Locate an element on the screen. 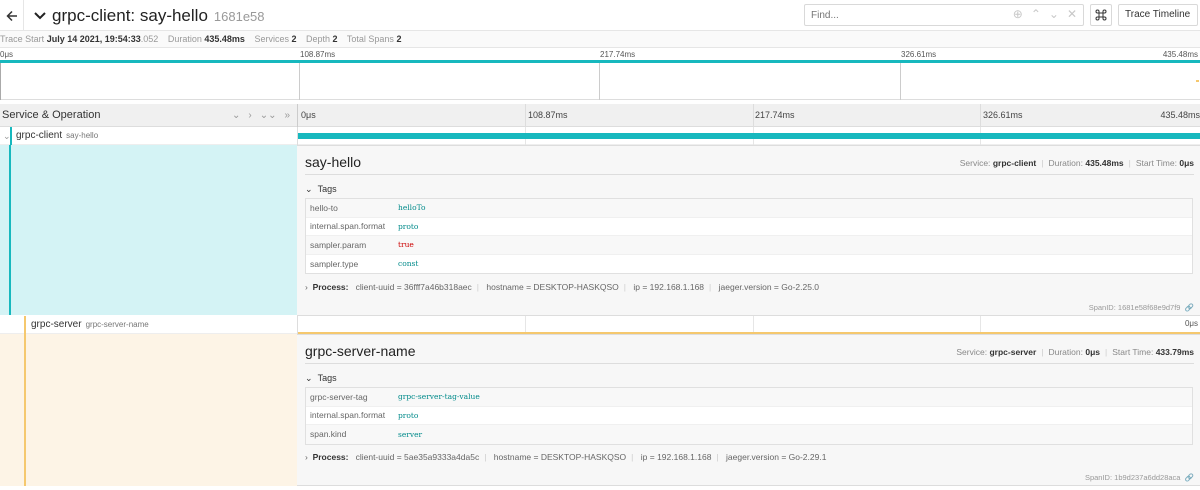 Image resolution: width=1200 pixels, height=490 pixels. span-bar-label: 0μs is located at coordinates (1191, 323).